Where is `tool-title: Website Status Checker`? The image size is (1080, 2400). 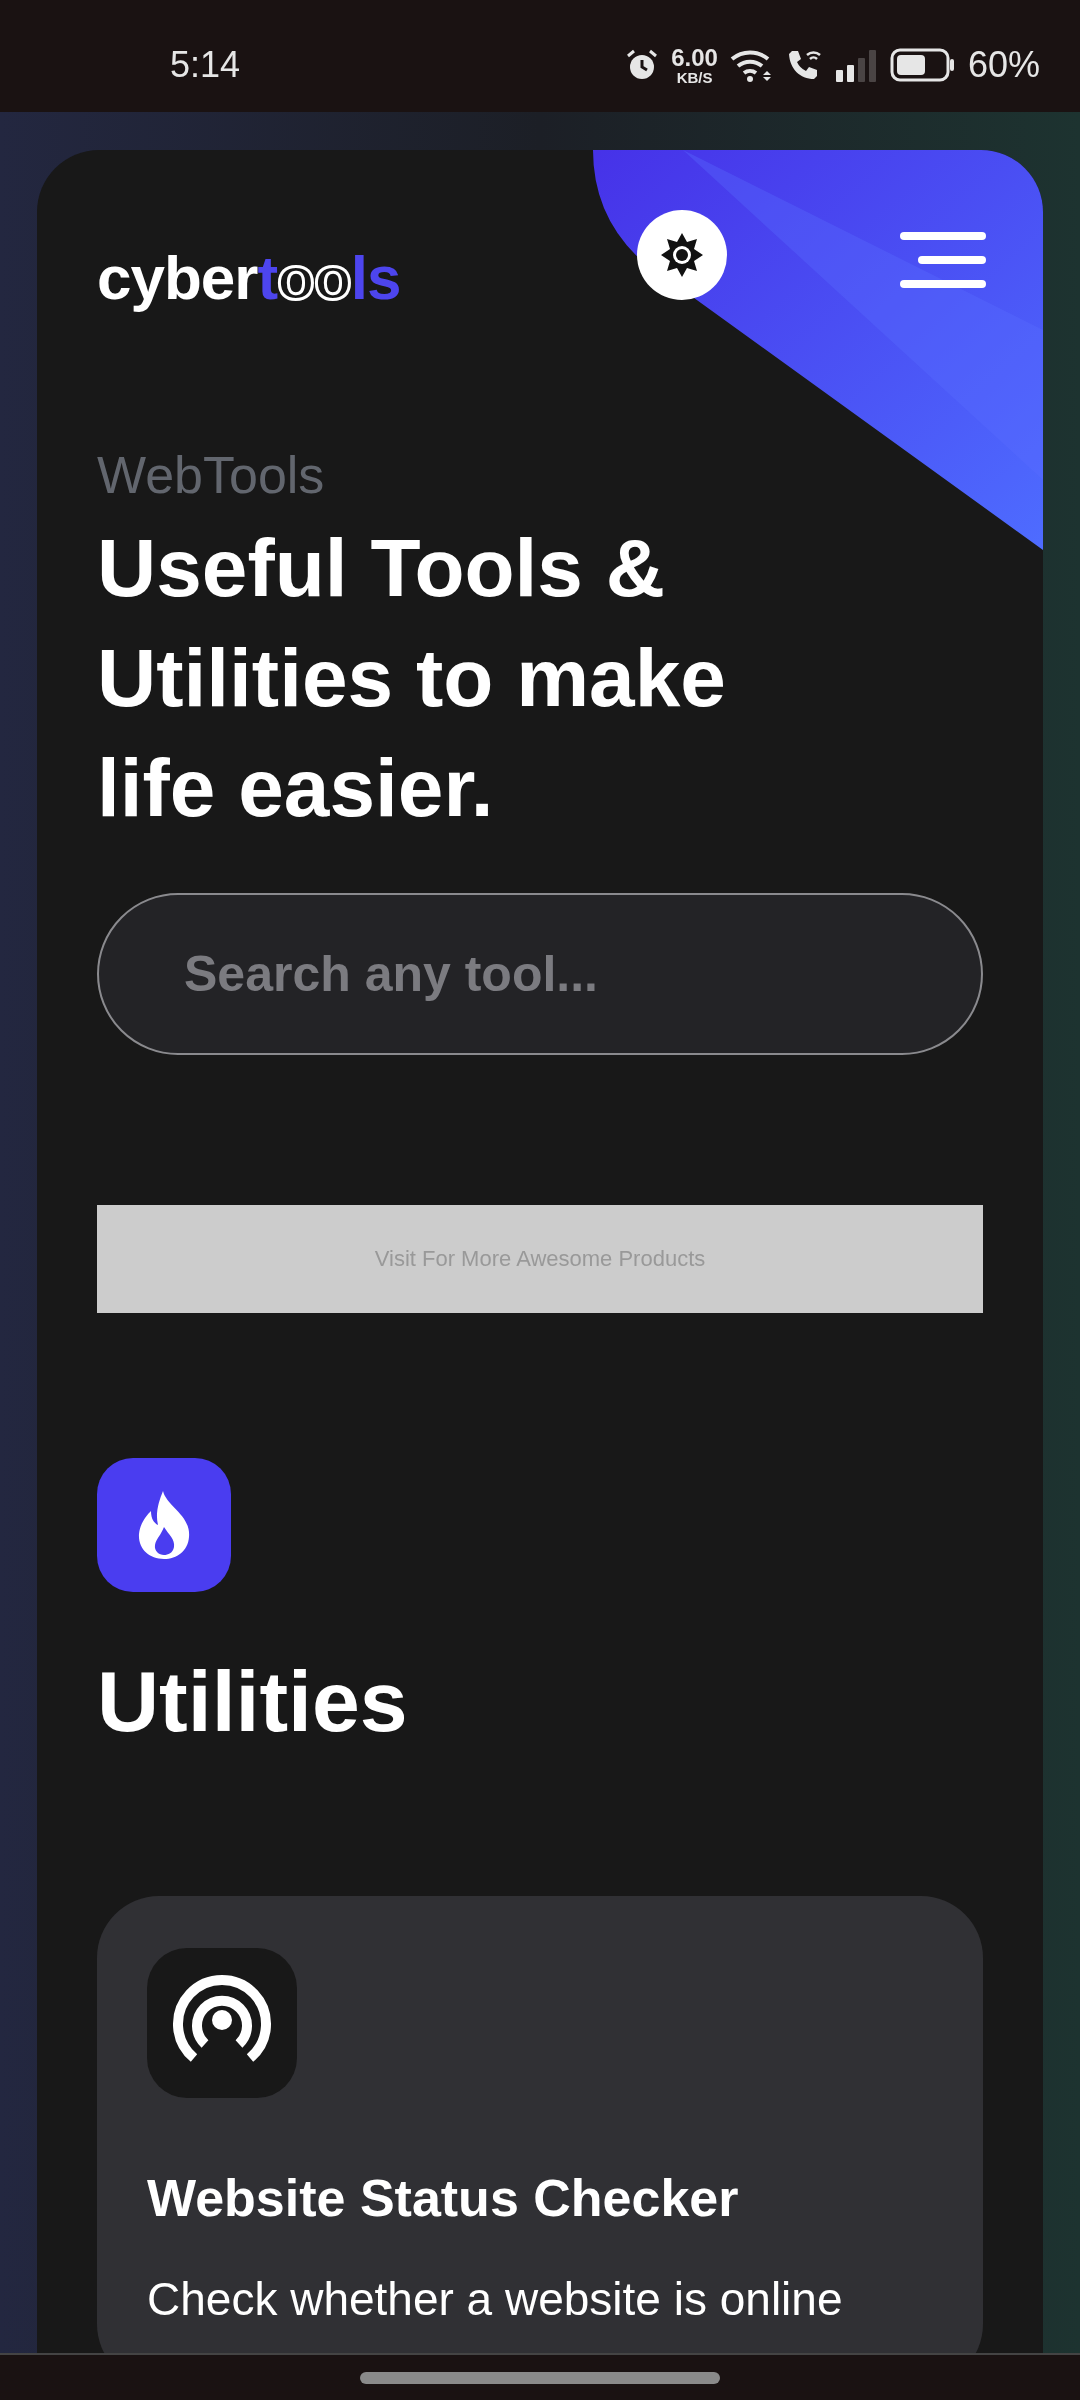
tool-title: Website Status Checker is located at coordinates (443, 2198).